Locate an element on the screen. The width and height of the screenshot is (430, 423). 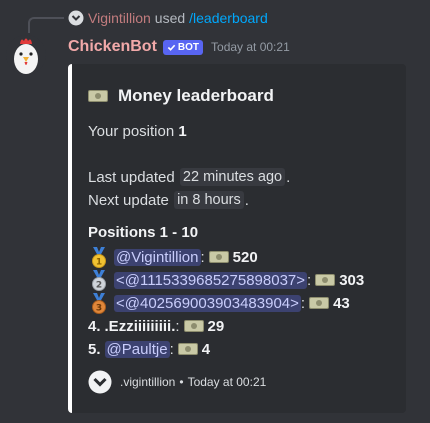
avatar is located at coordinates (26, 55).